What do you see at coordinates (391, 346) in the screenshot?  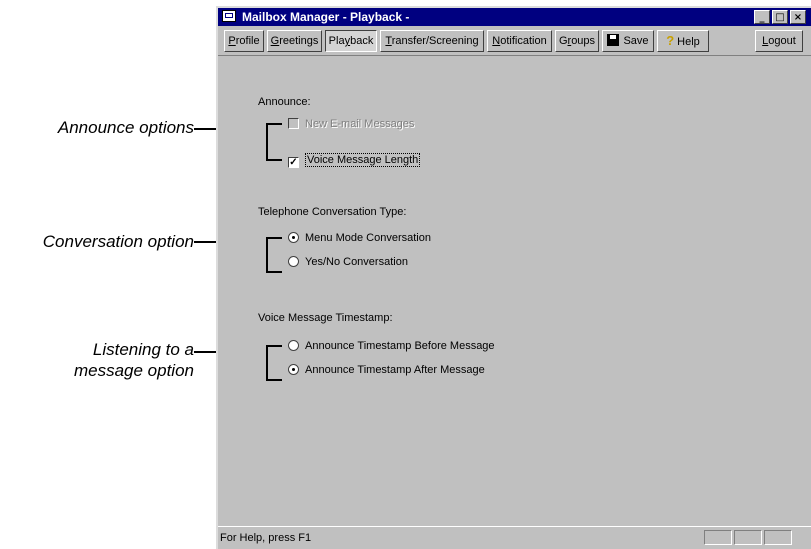 I see `timestamp-before-option: Announce Timestamp Before Message` at bounding box center [391, 346].